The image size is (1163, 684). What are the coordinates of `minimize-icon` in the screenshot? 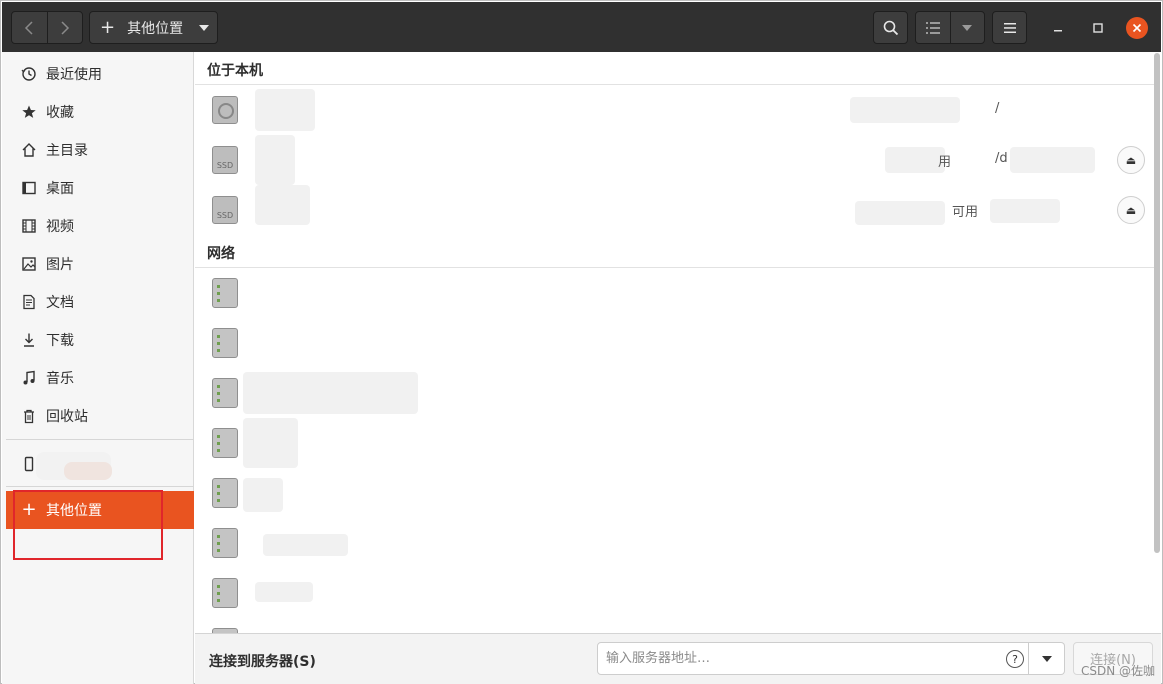 It's located at (1058, 31).